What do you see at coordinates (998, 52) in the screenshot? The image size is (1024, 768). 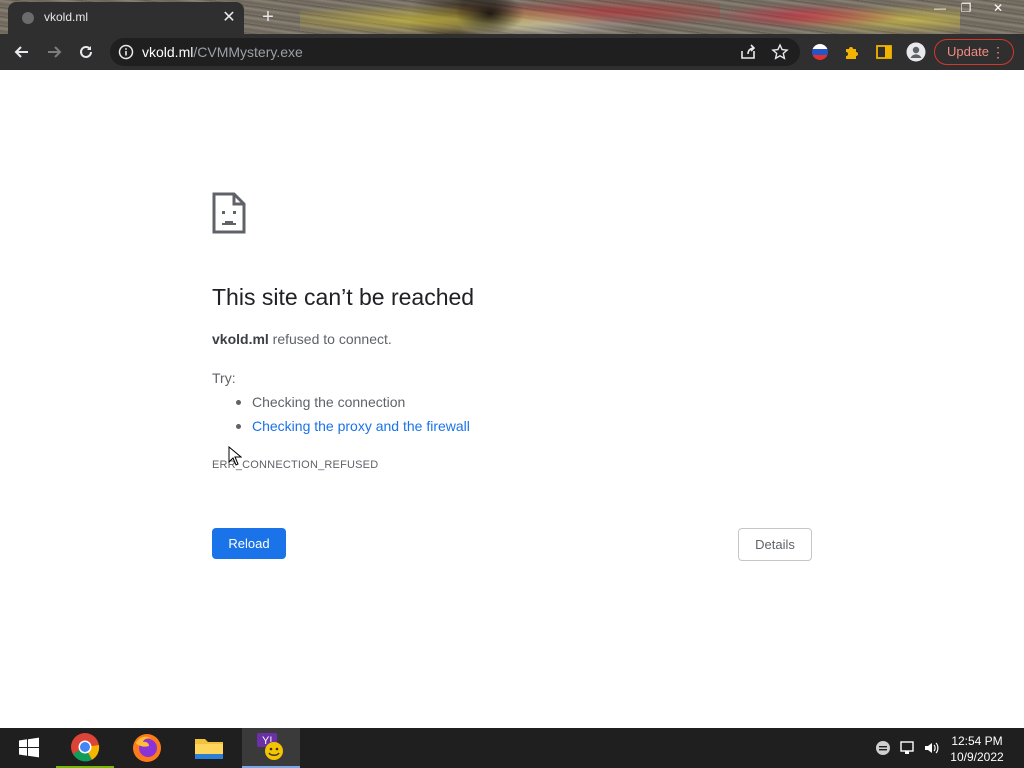 I see `menu-dots-icon: ⋮` at bounding box center [998, 52].